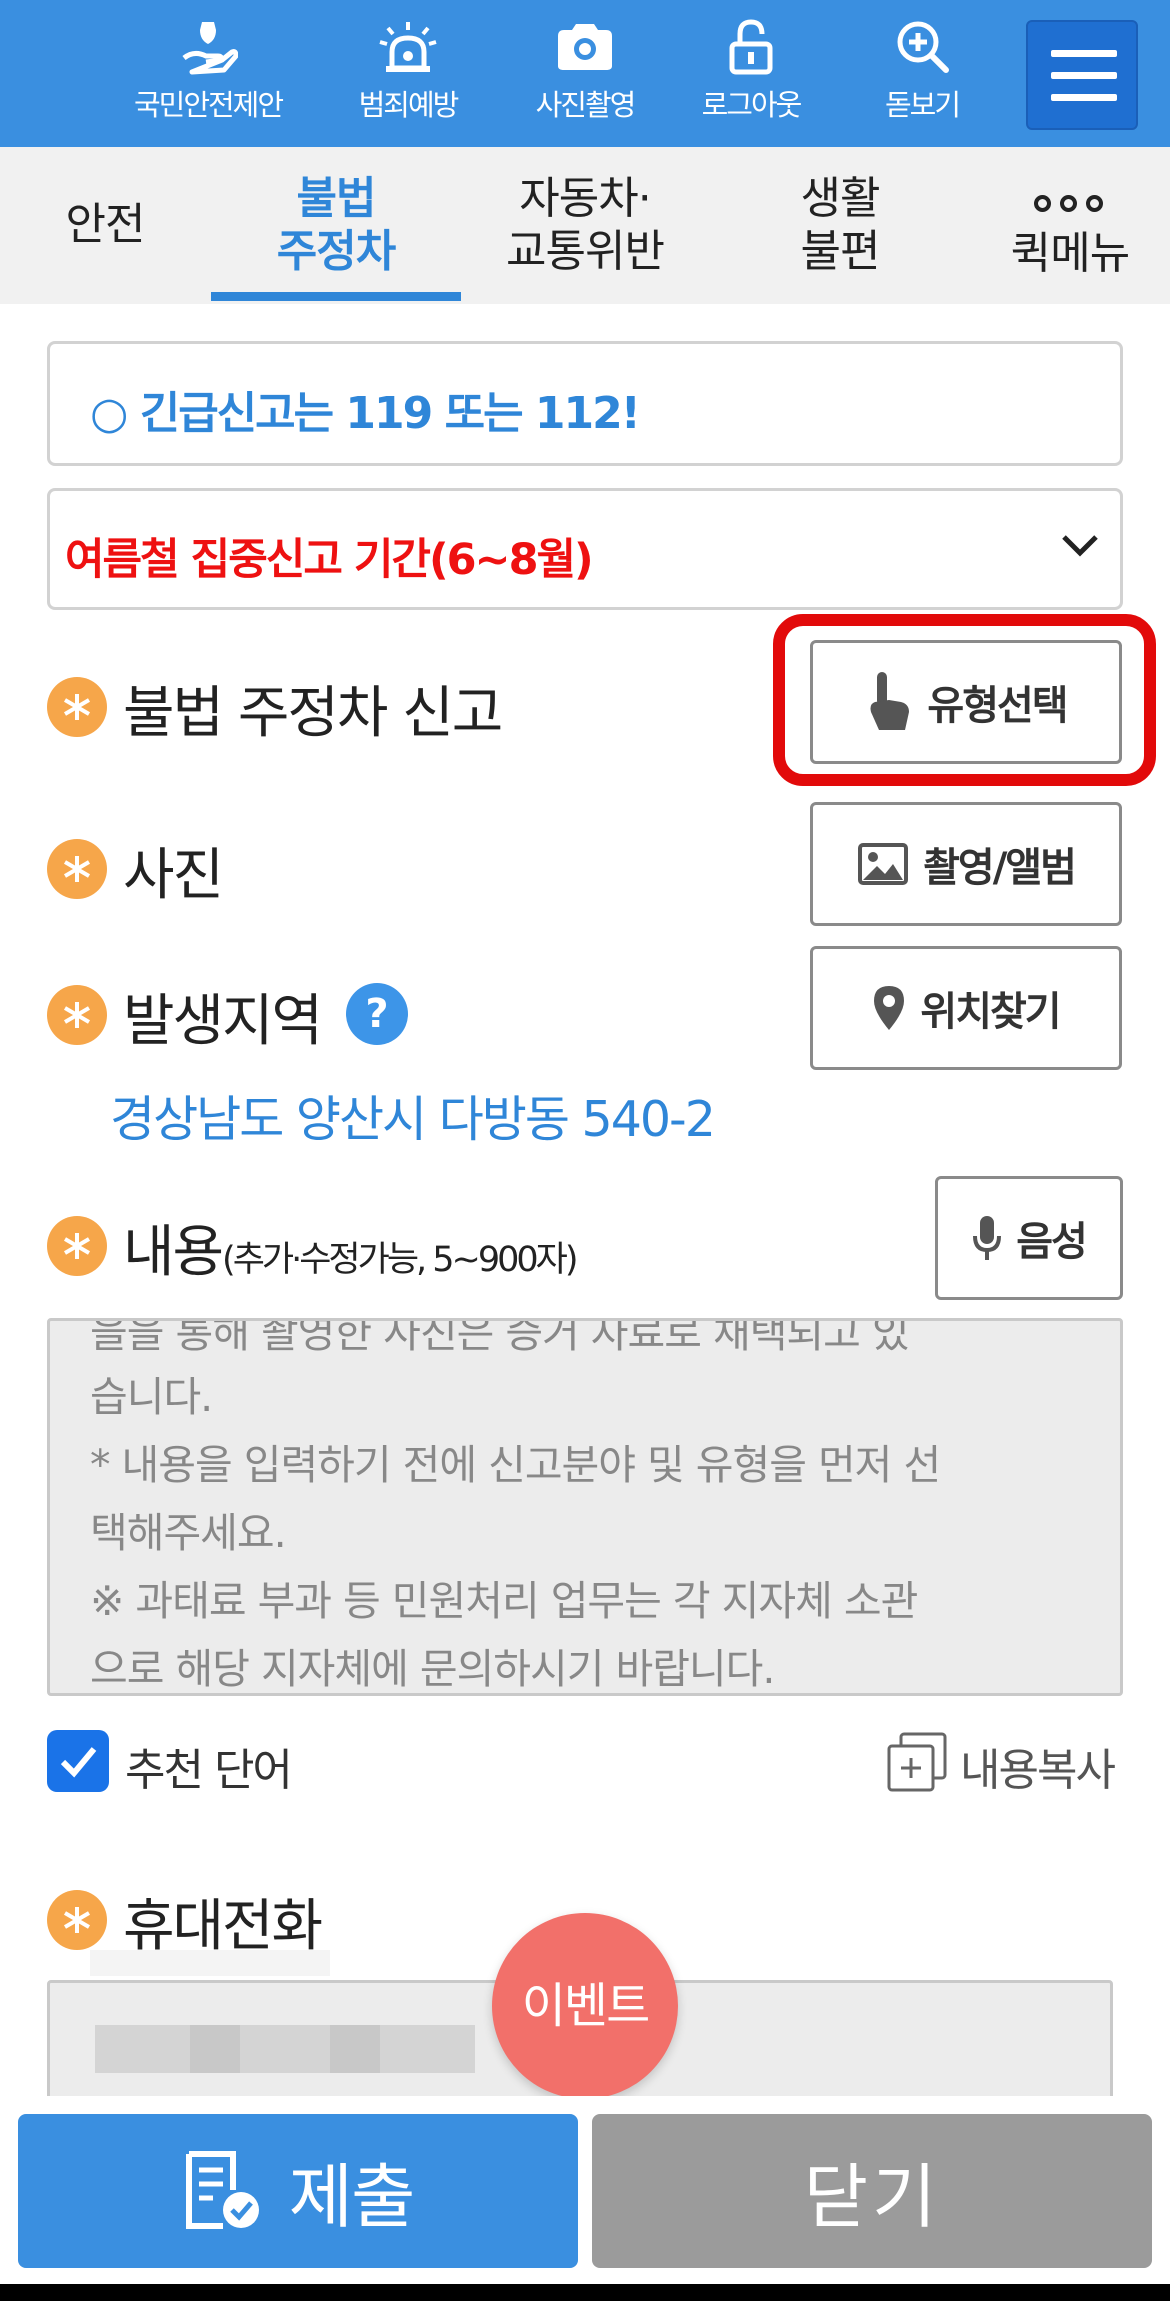  What do you see at coordinates (1080, 546) in the screenshot?
I see `chevron-down-icon` at bounding box center [1080, 546].